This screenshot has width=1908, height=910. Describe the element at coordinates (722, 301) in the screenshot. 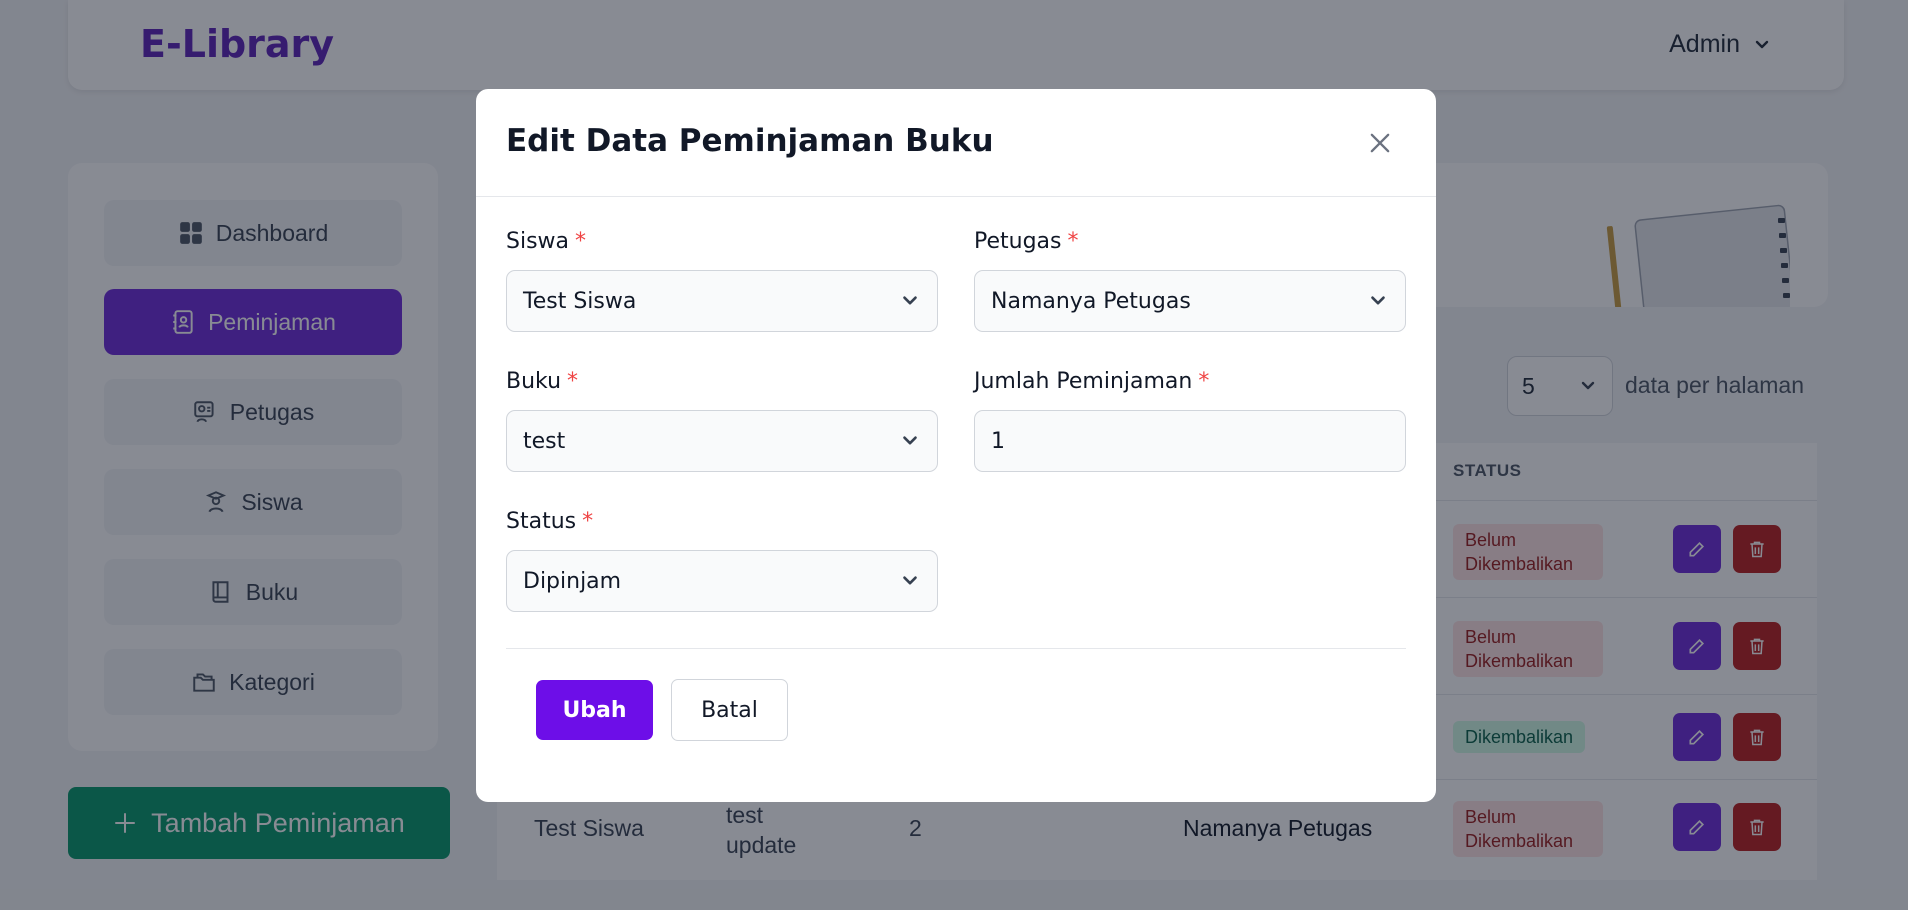

I see `siswa-select: Test Siswa` at that location.